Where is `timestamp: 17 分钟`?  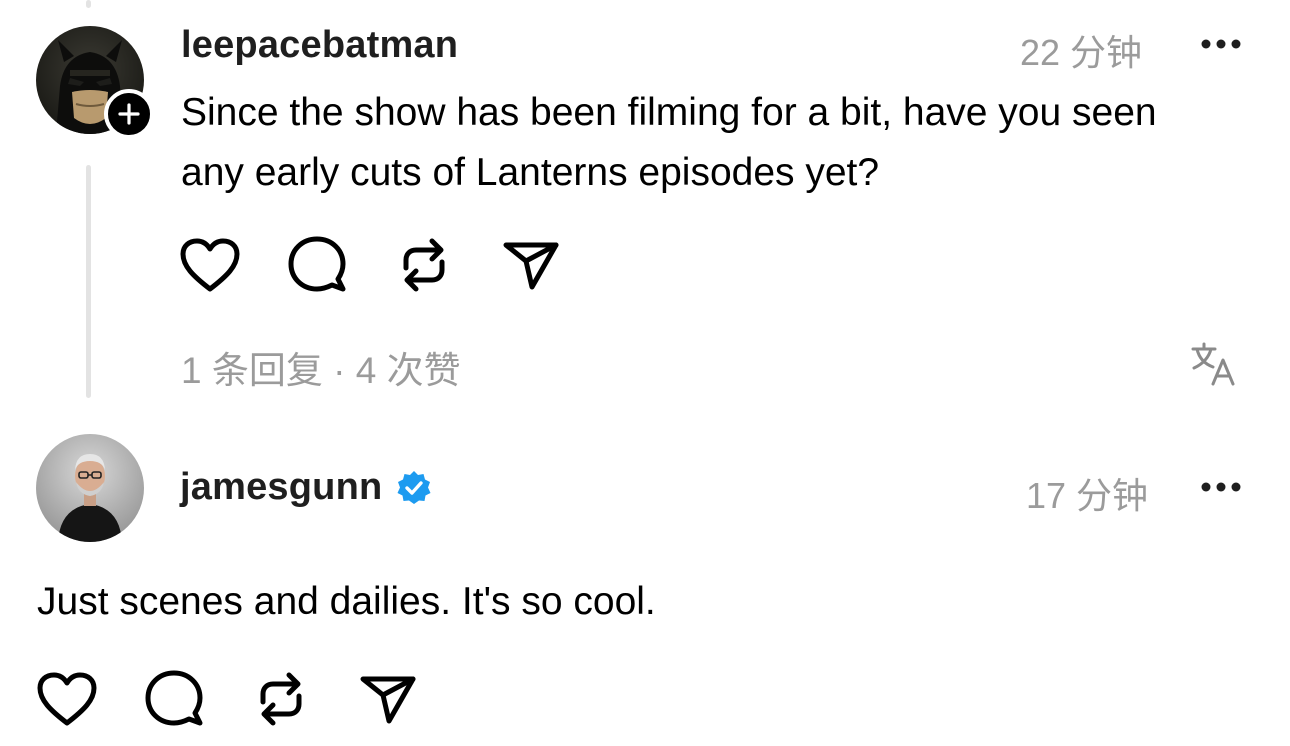 timestamp: 17 分钟 is located at coordinates (1087, 495).